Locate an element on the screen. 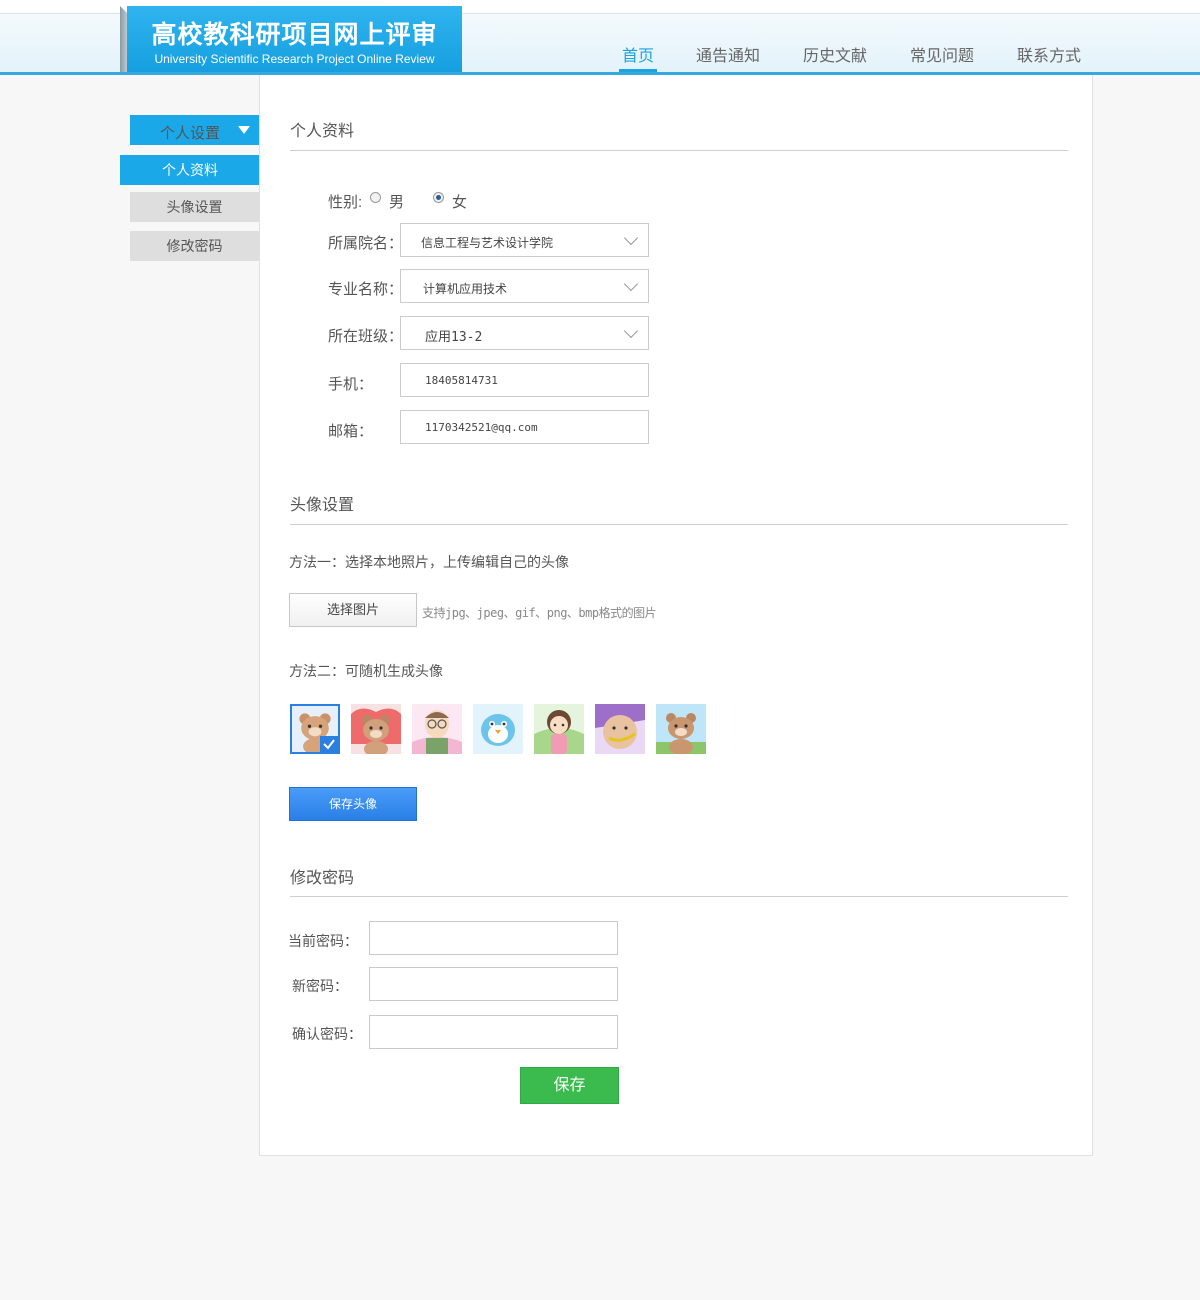 Image resolution: width=1200 pixels, height=1300 pixels. confirm-password-input is located at coordinates (493, 1032).